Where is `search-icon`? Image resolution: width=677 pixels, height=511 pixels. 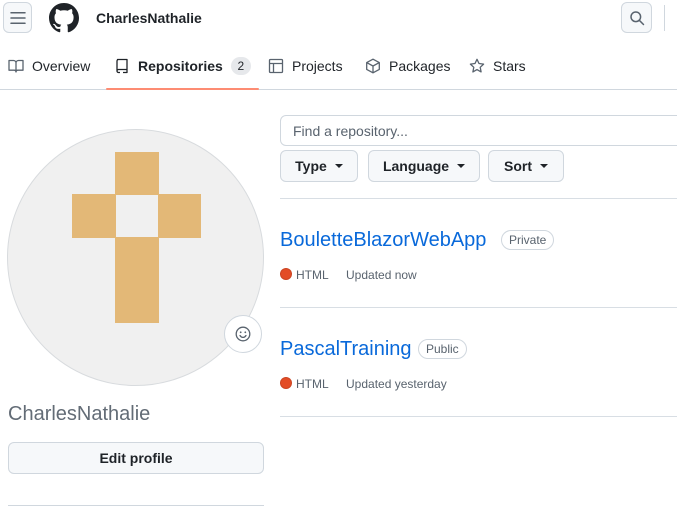 search-icon is located at coordinates (636, 17).